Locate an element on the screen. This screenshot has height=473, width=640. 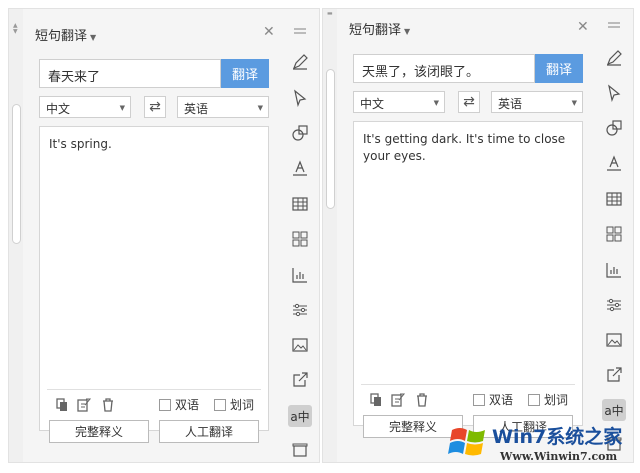
box-icon is located at coordinates (300, 450).